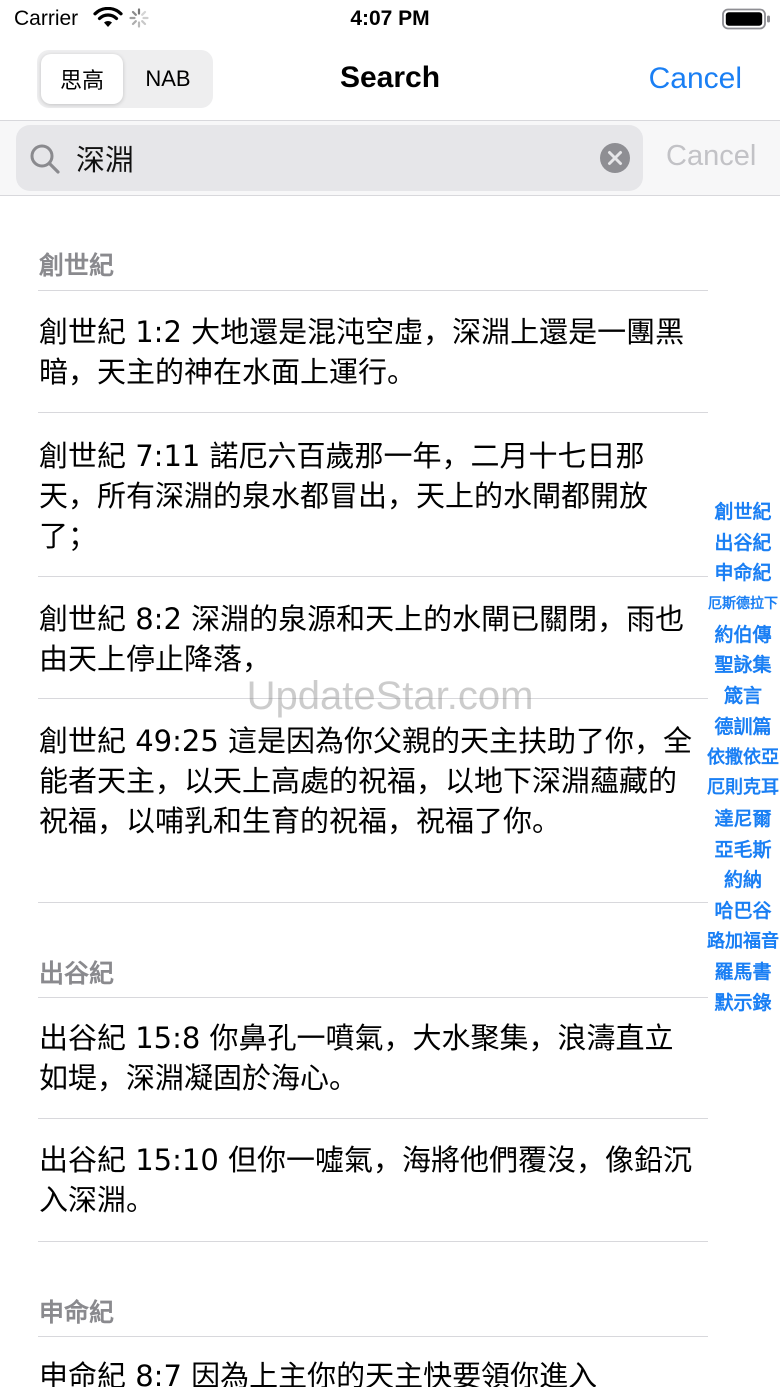  What do you see at coordinates (369, 352) in the screenshot?
I see `result-row: 創世紀 1:2 大地還是混沌空虛，深淵上還是一團黑暗，天主的神在水面上運行。` at bounding box center [369, 352].